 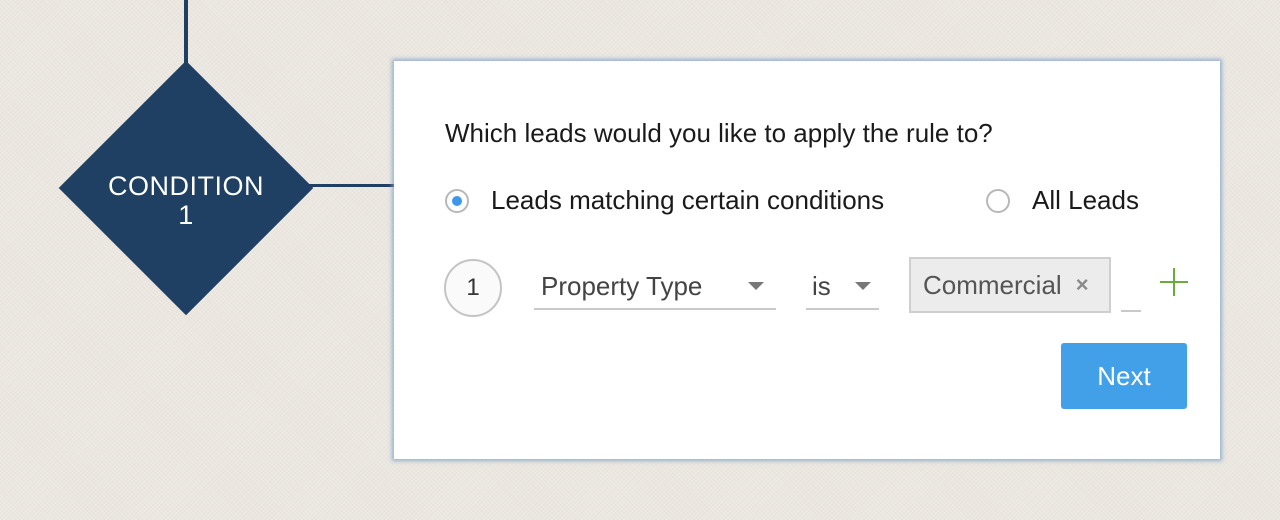 What do you see at coordinates (998, 200) in the screenshot?
I see `radio-unselected-icon` at bounding box center [998, 200].